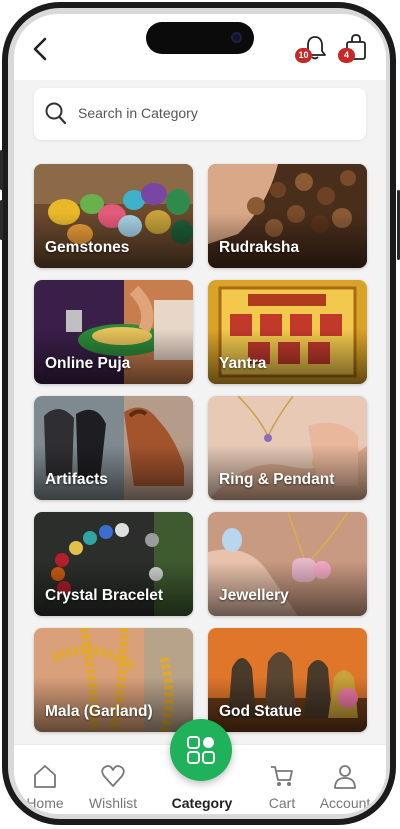 The width and height of the screenshot is (400, 829). I want to click on search-icon, so click(56, 113).